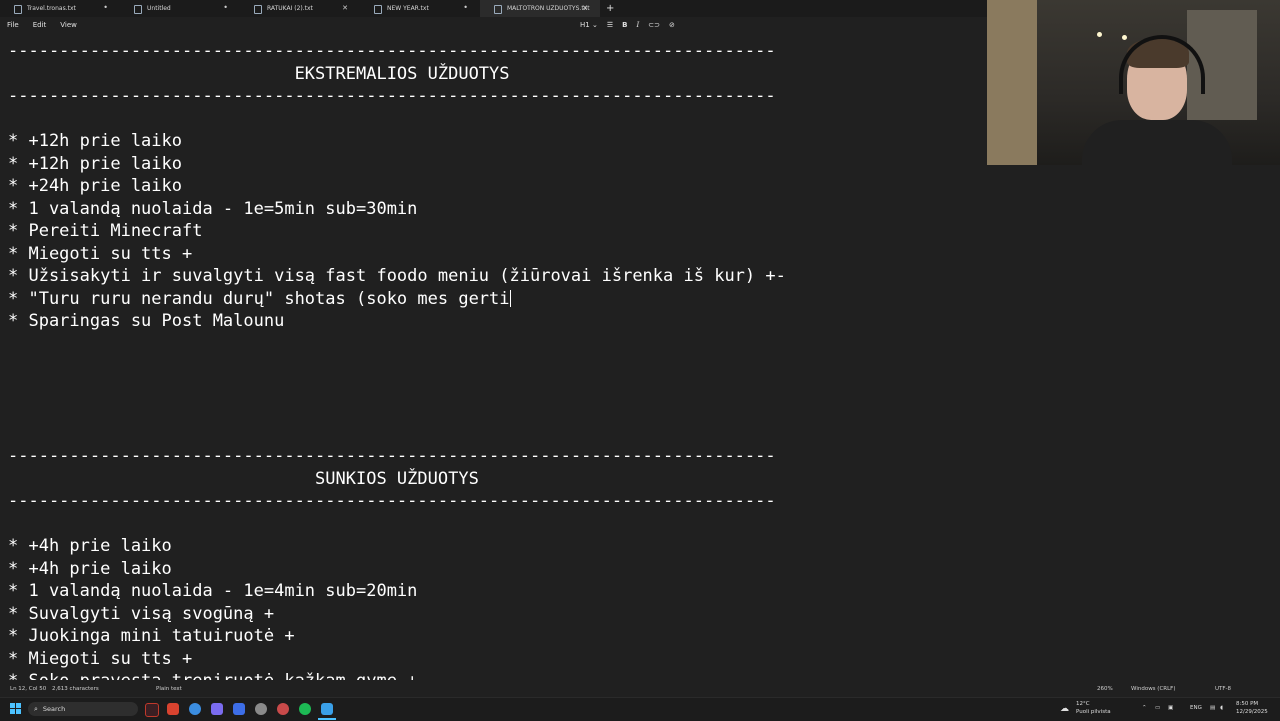  I want to click on editor-line: * Sparingas su Post Malounu, so click(146, 321).